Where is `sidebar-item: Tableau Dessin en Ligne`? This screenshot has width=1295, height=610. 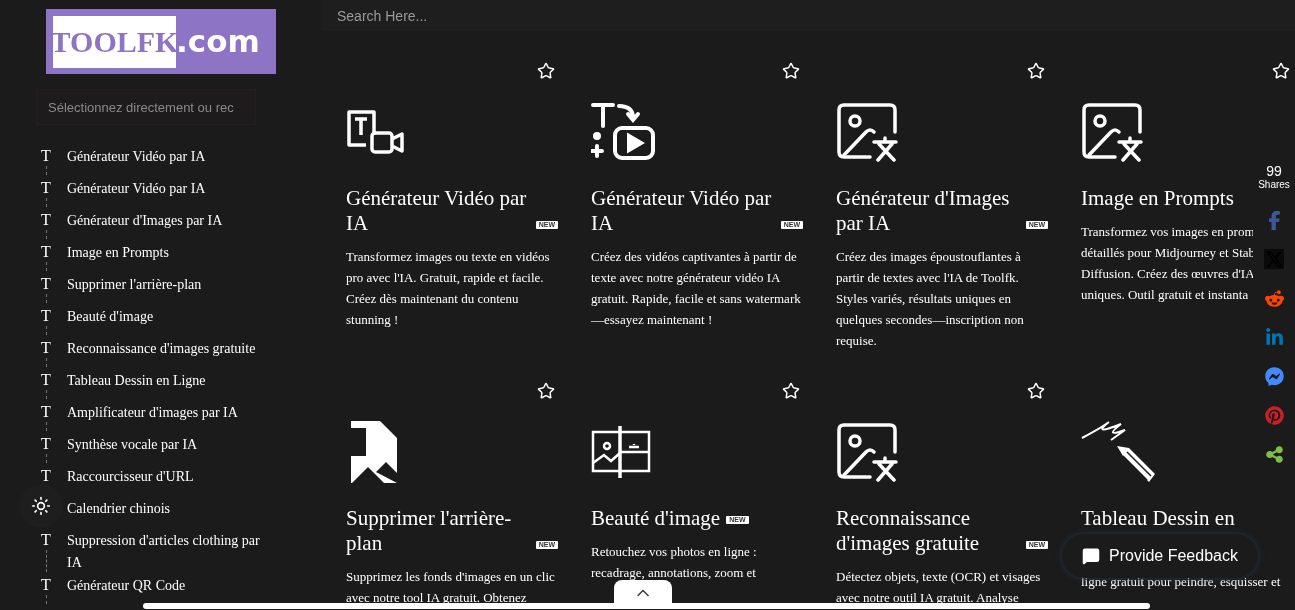 sidebar-item: Tableau Dessin en Ligne is located at coordinates (167, 385).